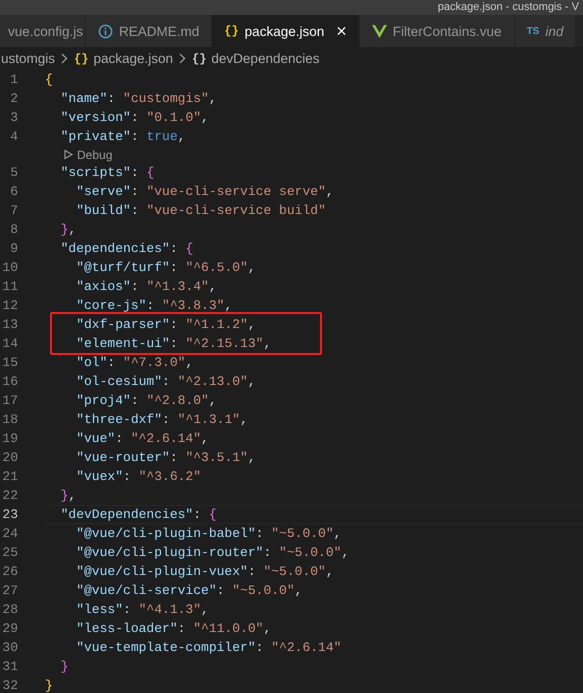  Describe the element at coordinates (9, 419) in the screenshot. I see `line-number: 18` at that location.